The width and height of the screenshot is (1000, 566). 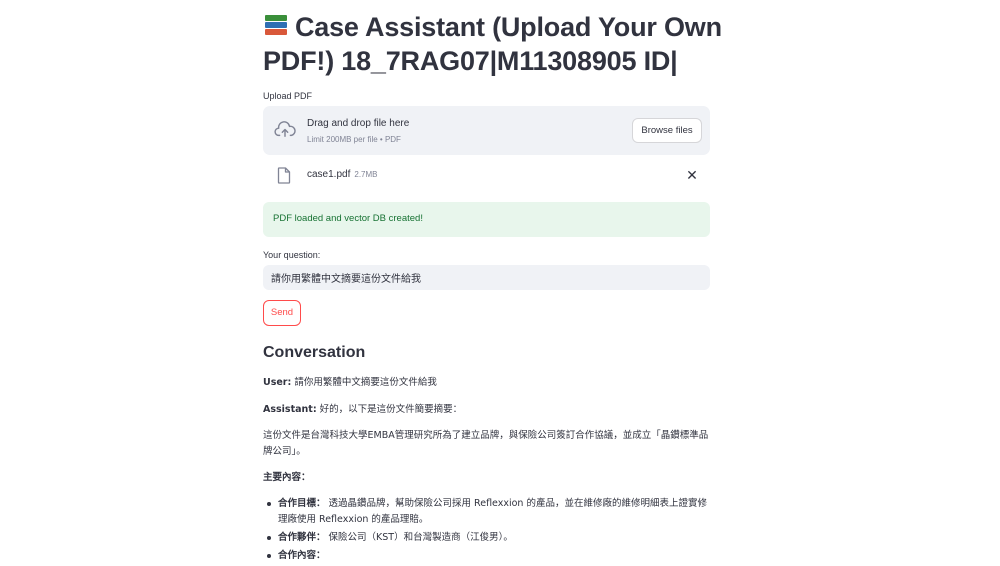 I want to click on user-message-text: 請你用繁體中文摘要這份文件給我, so click(x=364, y=382).